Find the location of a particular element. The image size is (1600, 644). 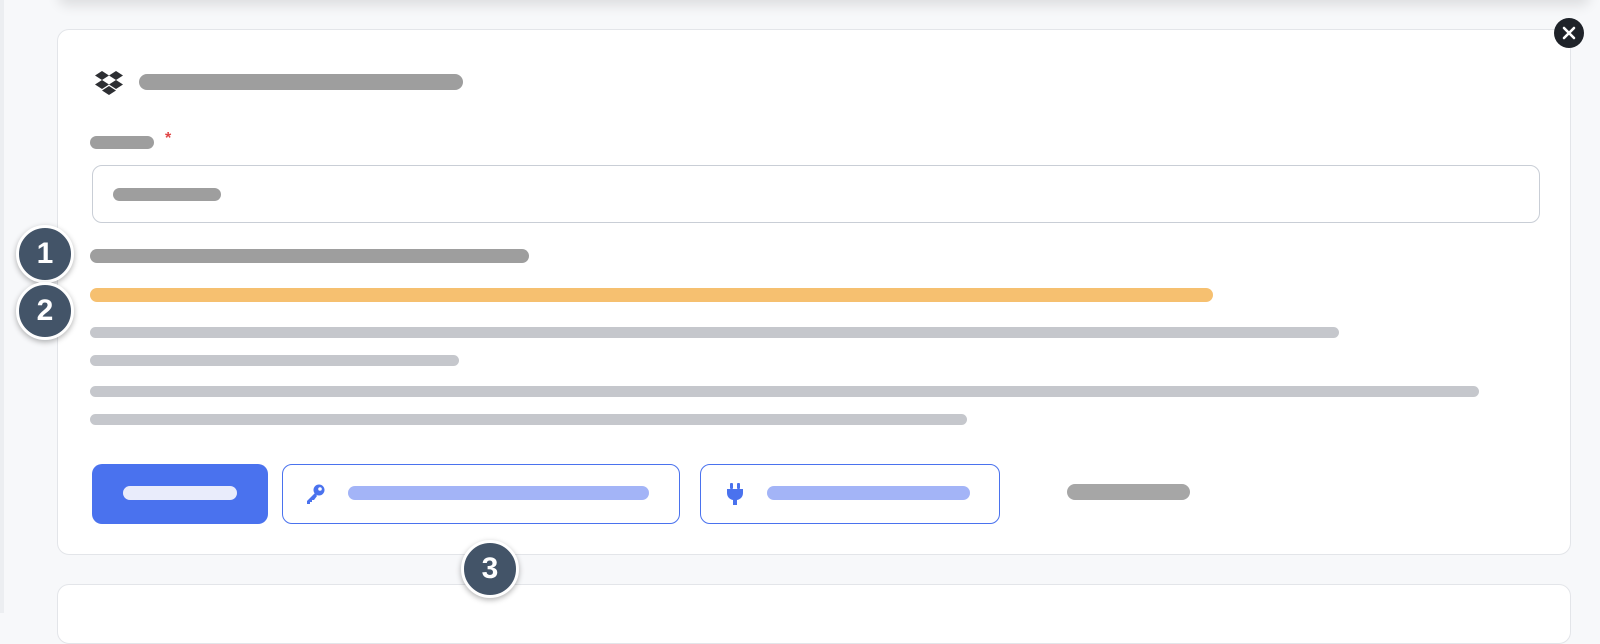

input-value is located at coordinates (167, 194).